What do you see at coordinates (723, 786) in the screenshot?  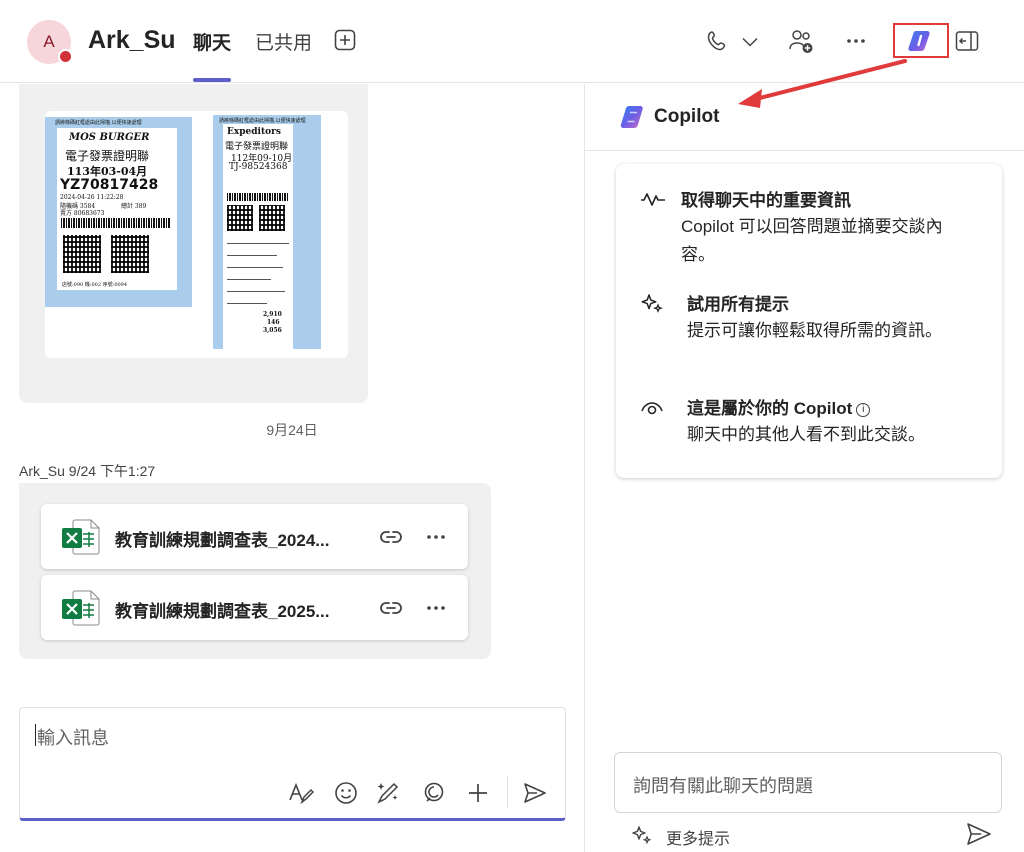 I see `copilot-ask-placeholder: 詢問有關此聊天的問題` at bounding box center [723, 786].